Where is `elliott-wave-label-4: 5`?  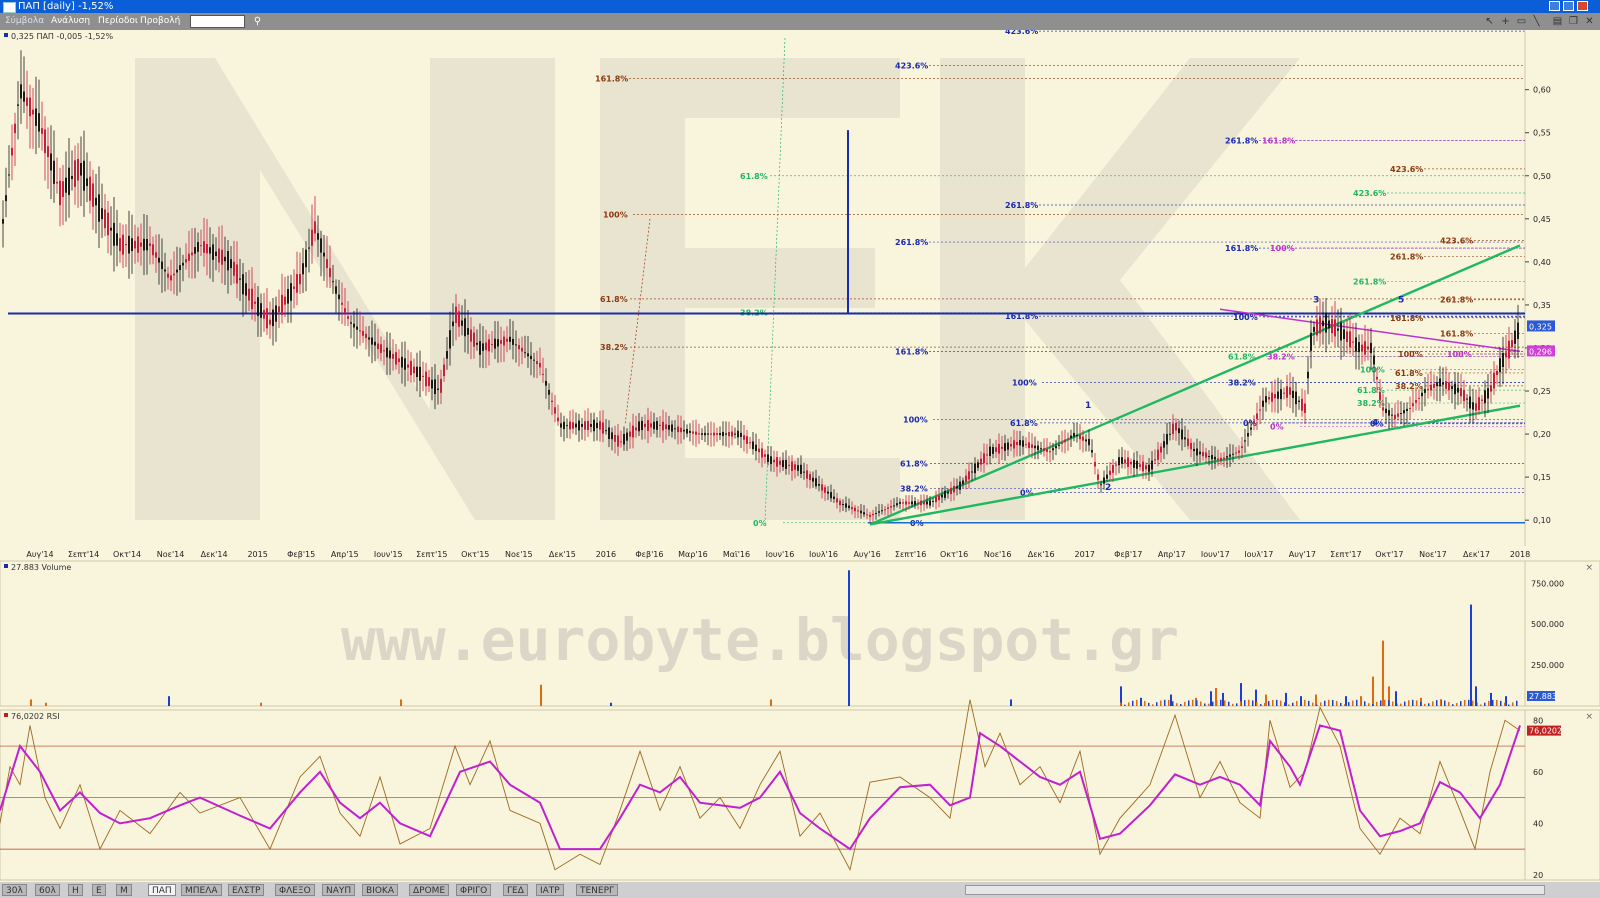
elliott-wave-label-4: 5 is located at coordinates (1401, 300).